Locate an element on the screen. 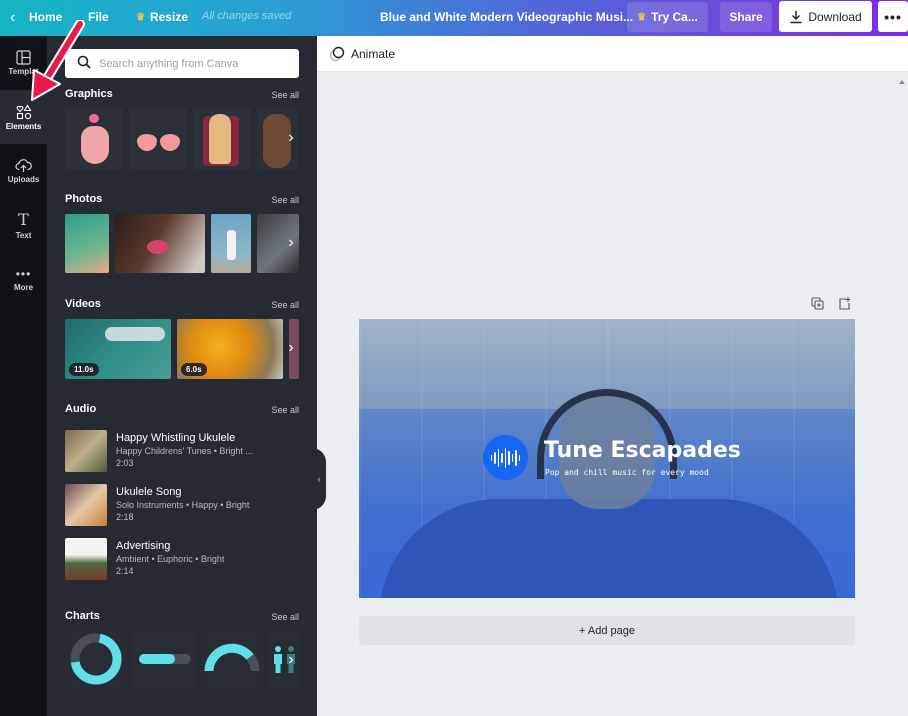  rail-tab-uploads: Uploads is located at coordinates (23, 171).